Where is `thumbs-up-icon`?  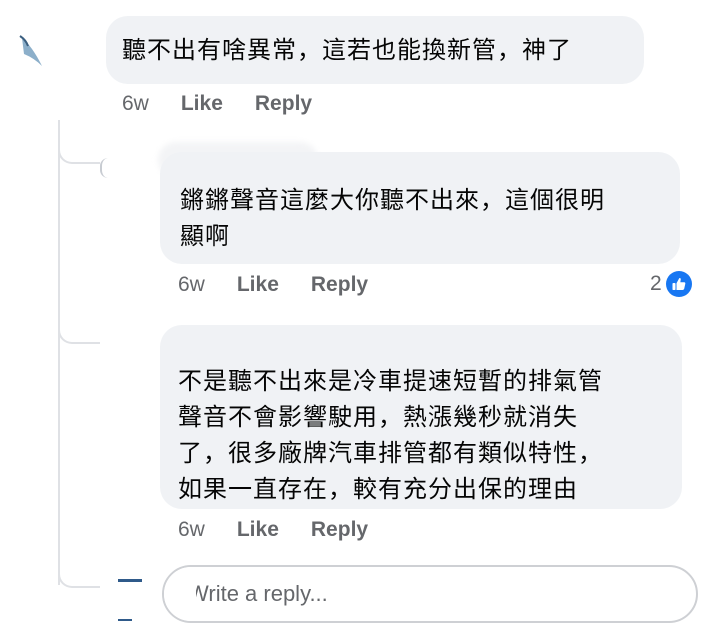
thumbs-up-icon is located at coordinates (678, 284).